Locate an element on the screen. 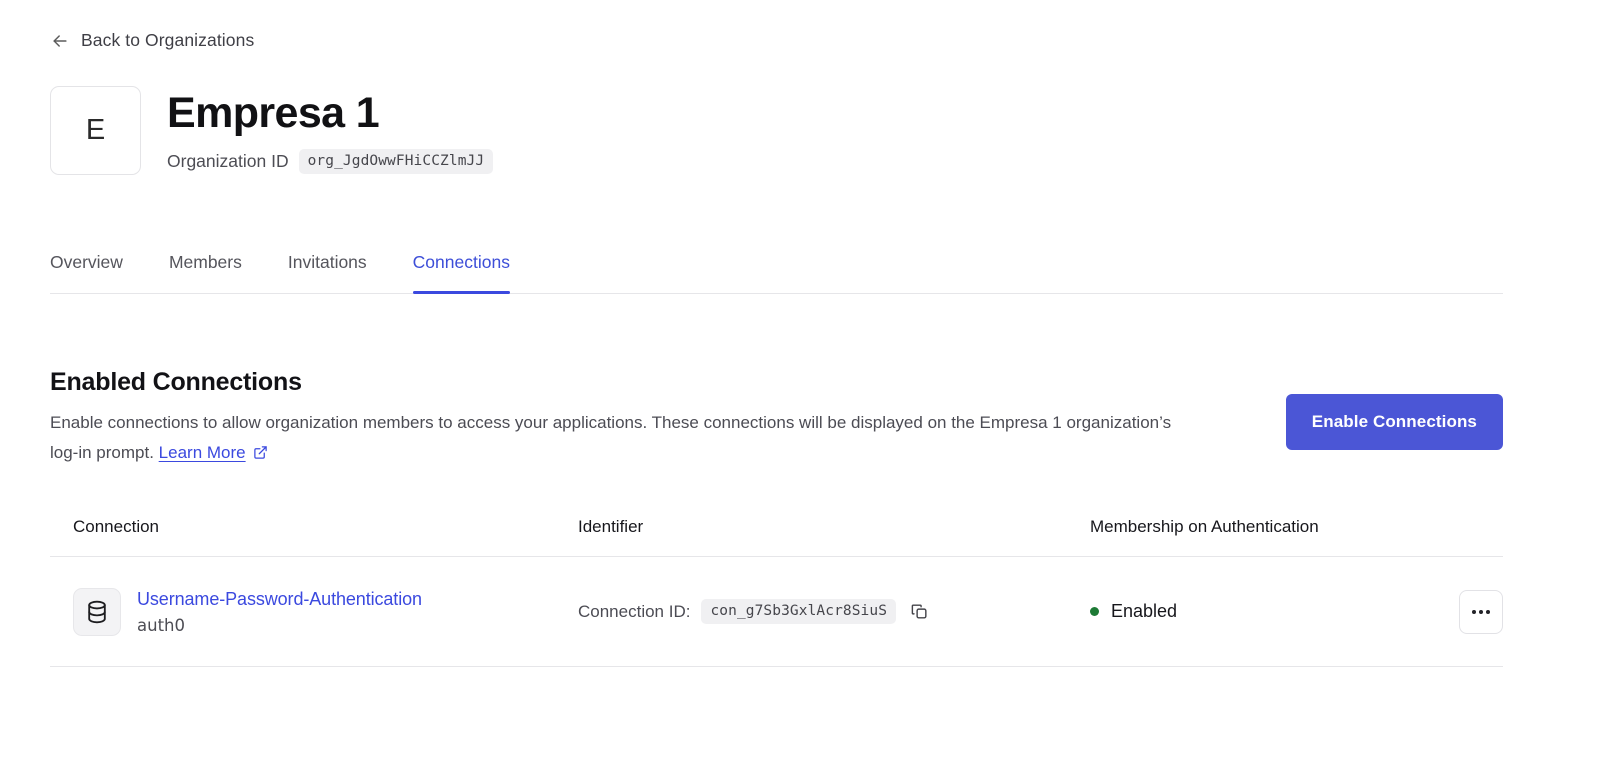 This screenshot has width=1600, height=775. connection-names: Username-Password-Authentication auth0 is located at coordinates (279, 612).